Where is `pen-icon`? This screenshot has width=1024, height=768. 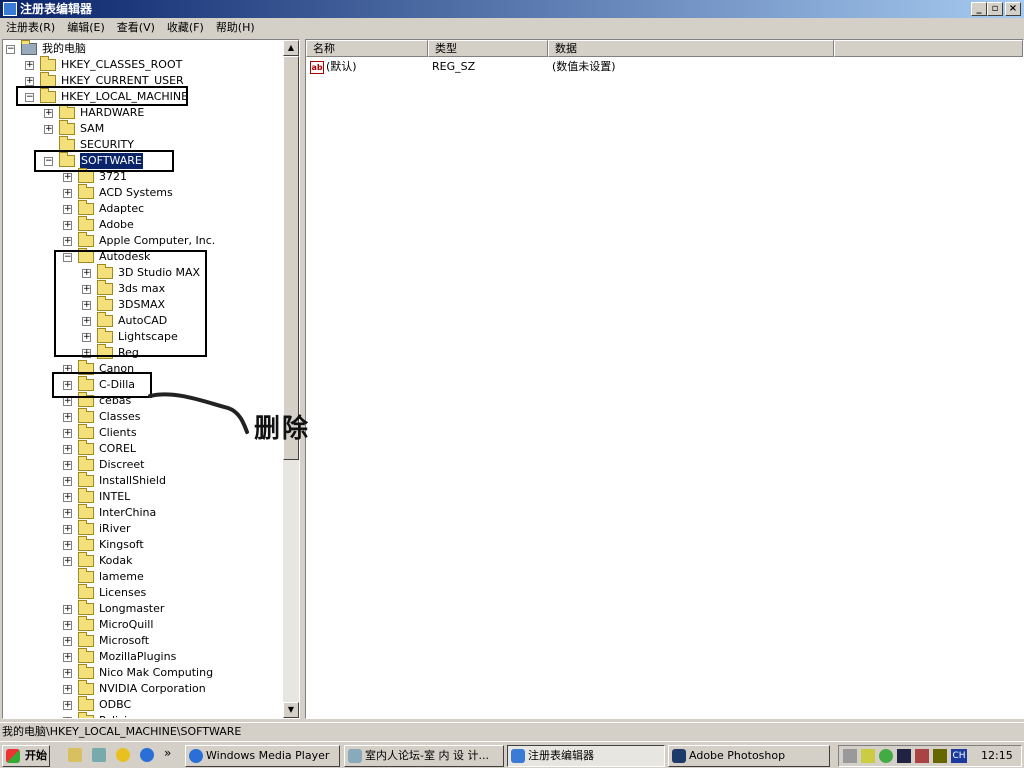 pen-icon is located at coordinates (868, 756).